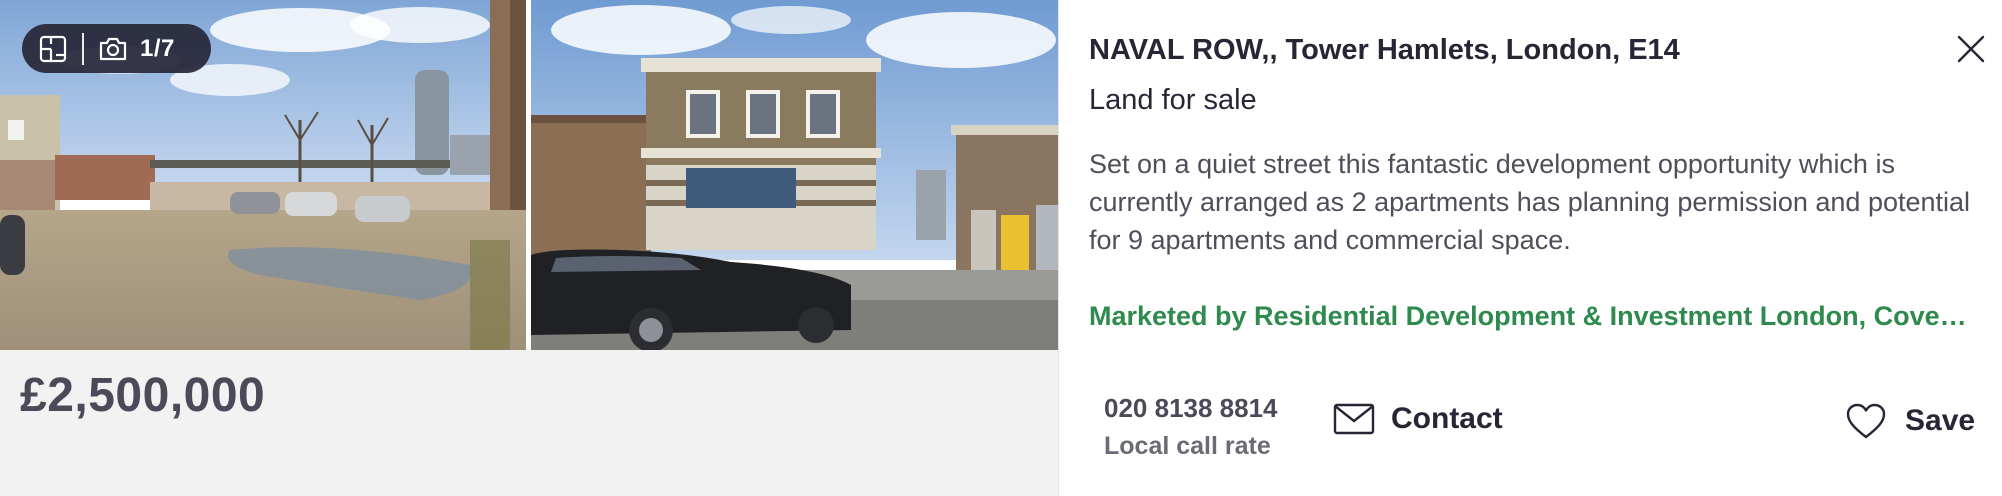  Describe the element at coordinates (1866, 421) in the screenshot. I see `heart-icon` at that location.